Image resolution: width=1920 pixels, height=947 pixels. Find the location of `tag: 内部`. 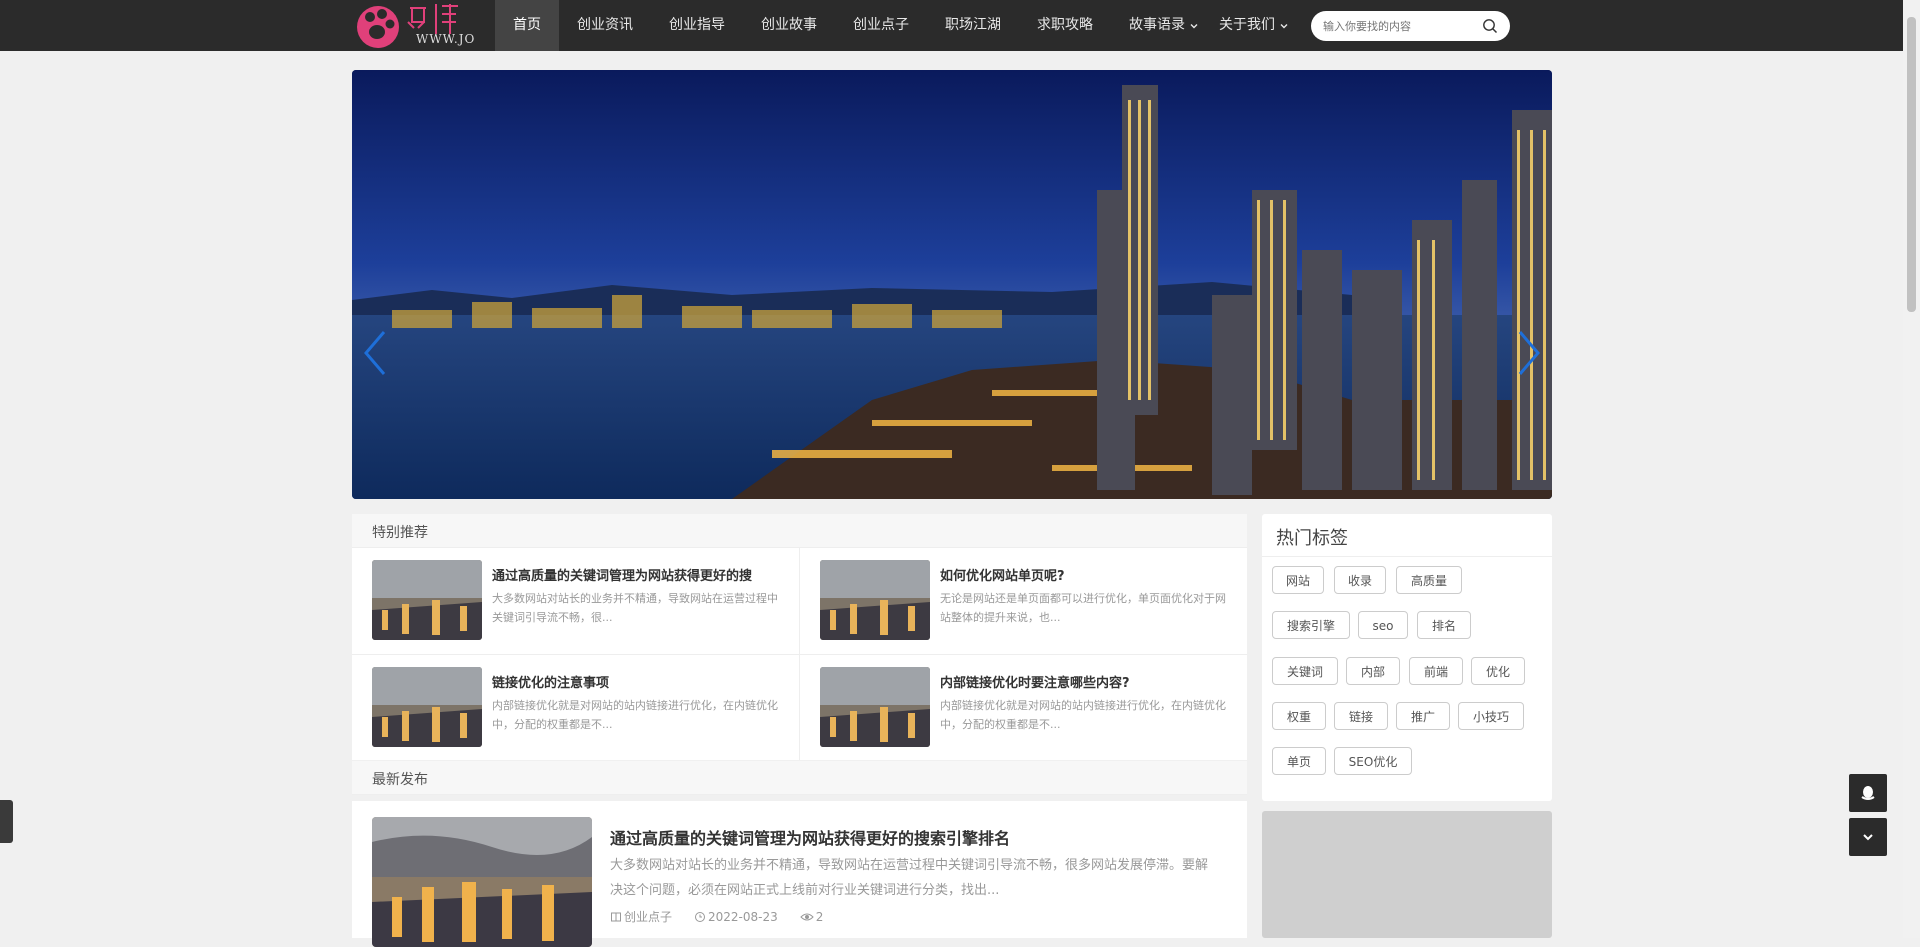

tag: 内部 is located at coordinates (1373, 671).